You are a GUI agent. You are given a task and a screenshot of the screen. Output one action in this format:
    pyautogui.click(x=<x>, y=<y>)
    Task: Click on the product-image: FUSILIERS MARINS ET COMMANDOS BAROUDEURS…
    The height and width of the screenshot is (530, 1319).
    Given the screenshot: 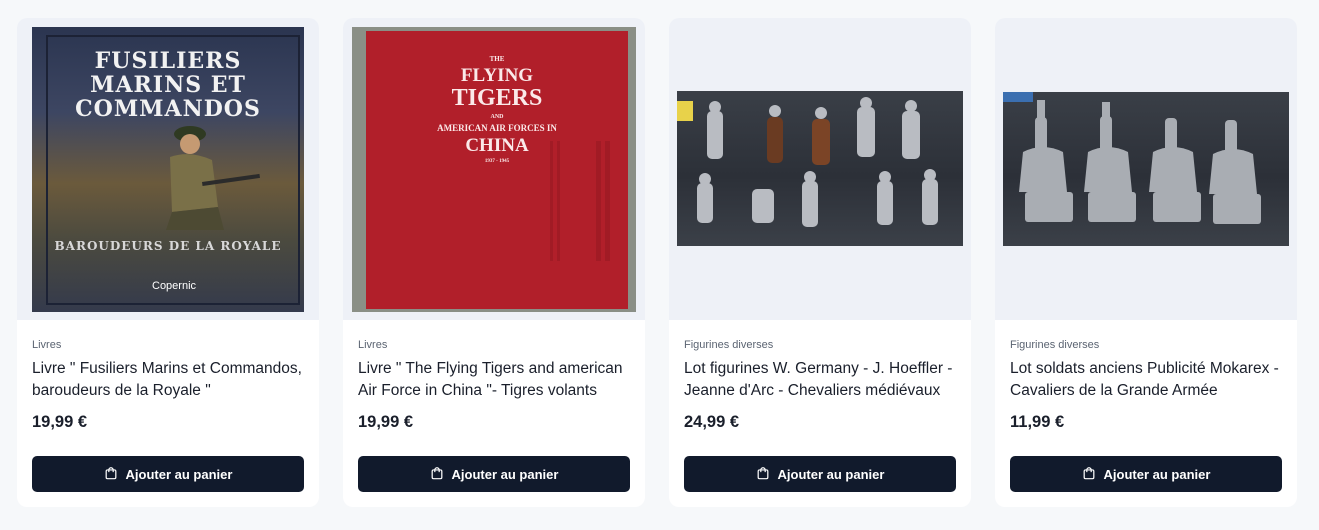 What is the action you would take?
    pyautogui.click(x=168, y=169)
    